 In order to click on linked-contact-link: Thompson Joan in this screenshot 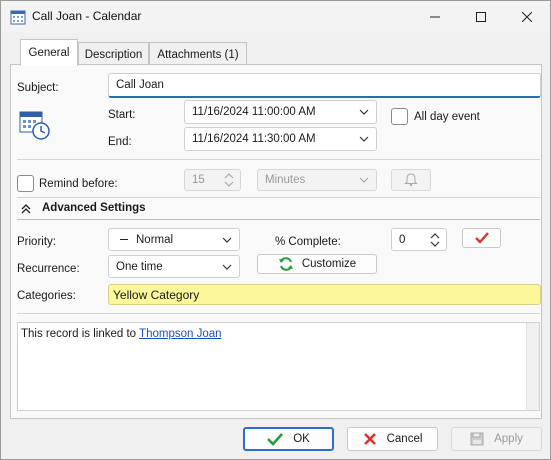, I will do `click(180, 334)`.